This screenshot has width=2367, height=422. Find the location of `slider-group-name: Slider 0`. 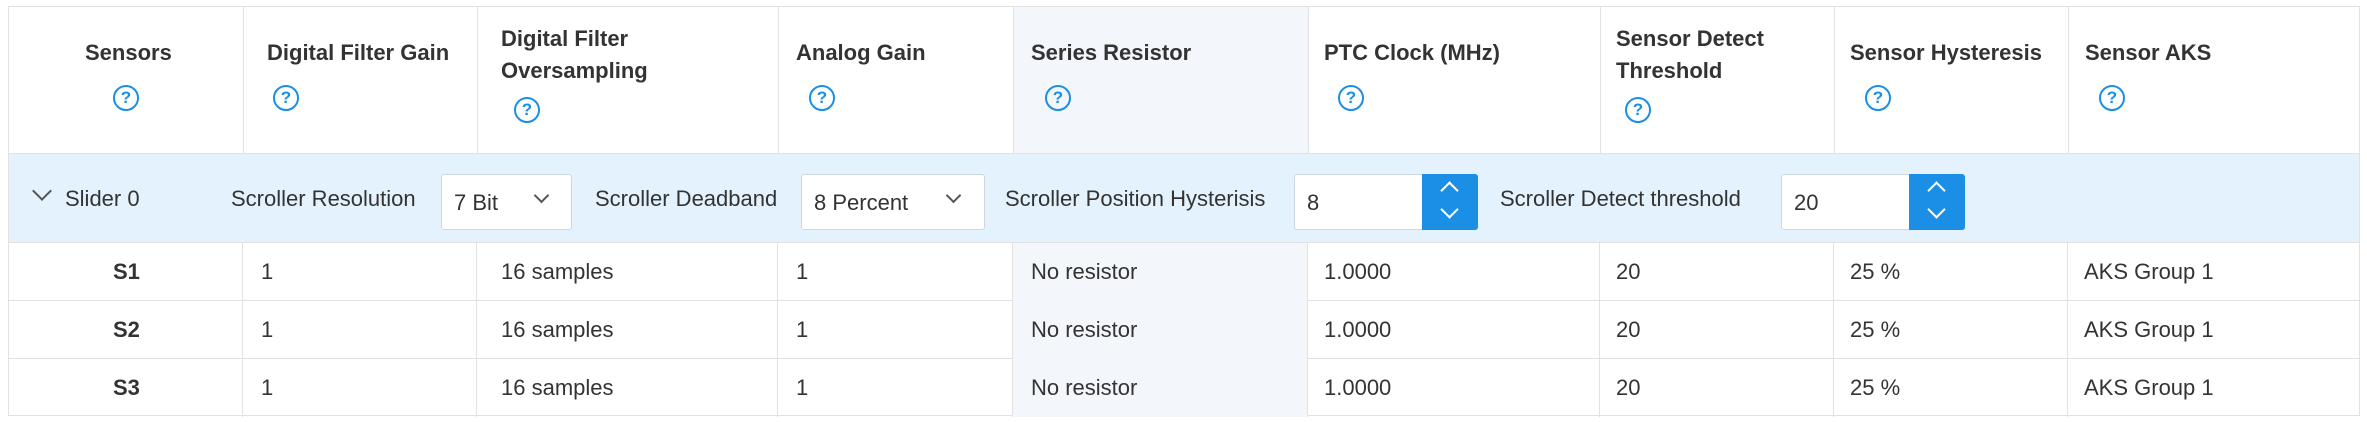

slider-group-name: Slider 0 is located at coordinates (102, 198).